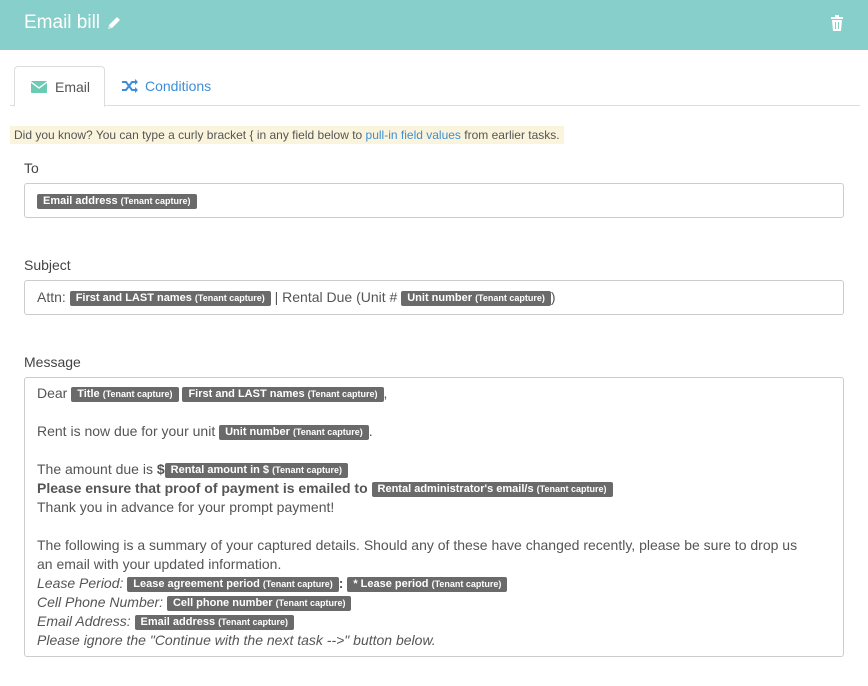  Describe the element at coordinates (510, 135) in the screenshot. I see `tip-text-end: from earlier tasks.` at that location.